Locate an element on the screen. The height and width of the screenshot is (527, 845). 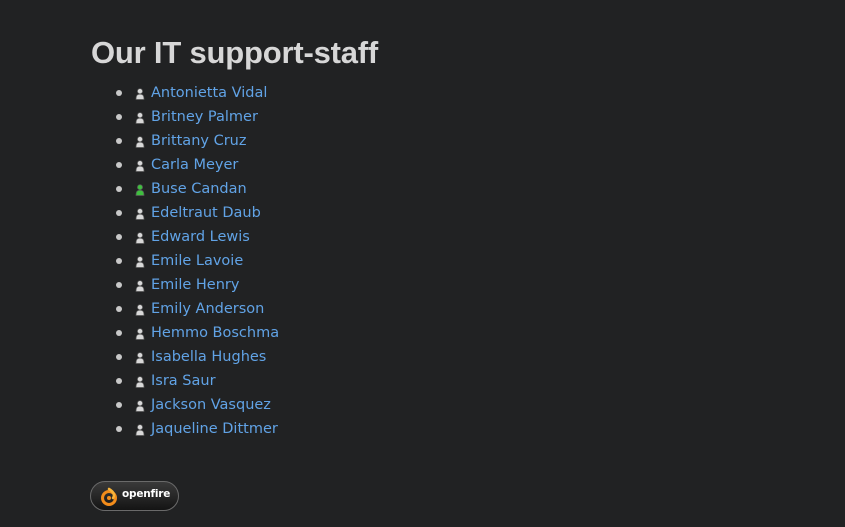
list-item: Emile Henry is located at coordinates (197, 285).